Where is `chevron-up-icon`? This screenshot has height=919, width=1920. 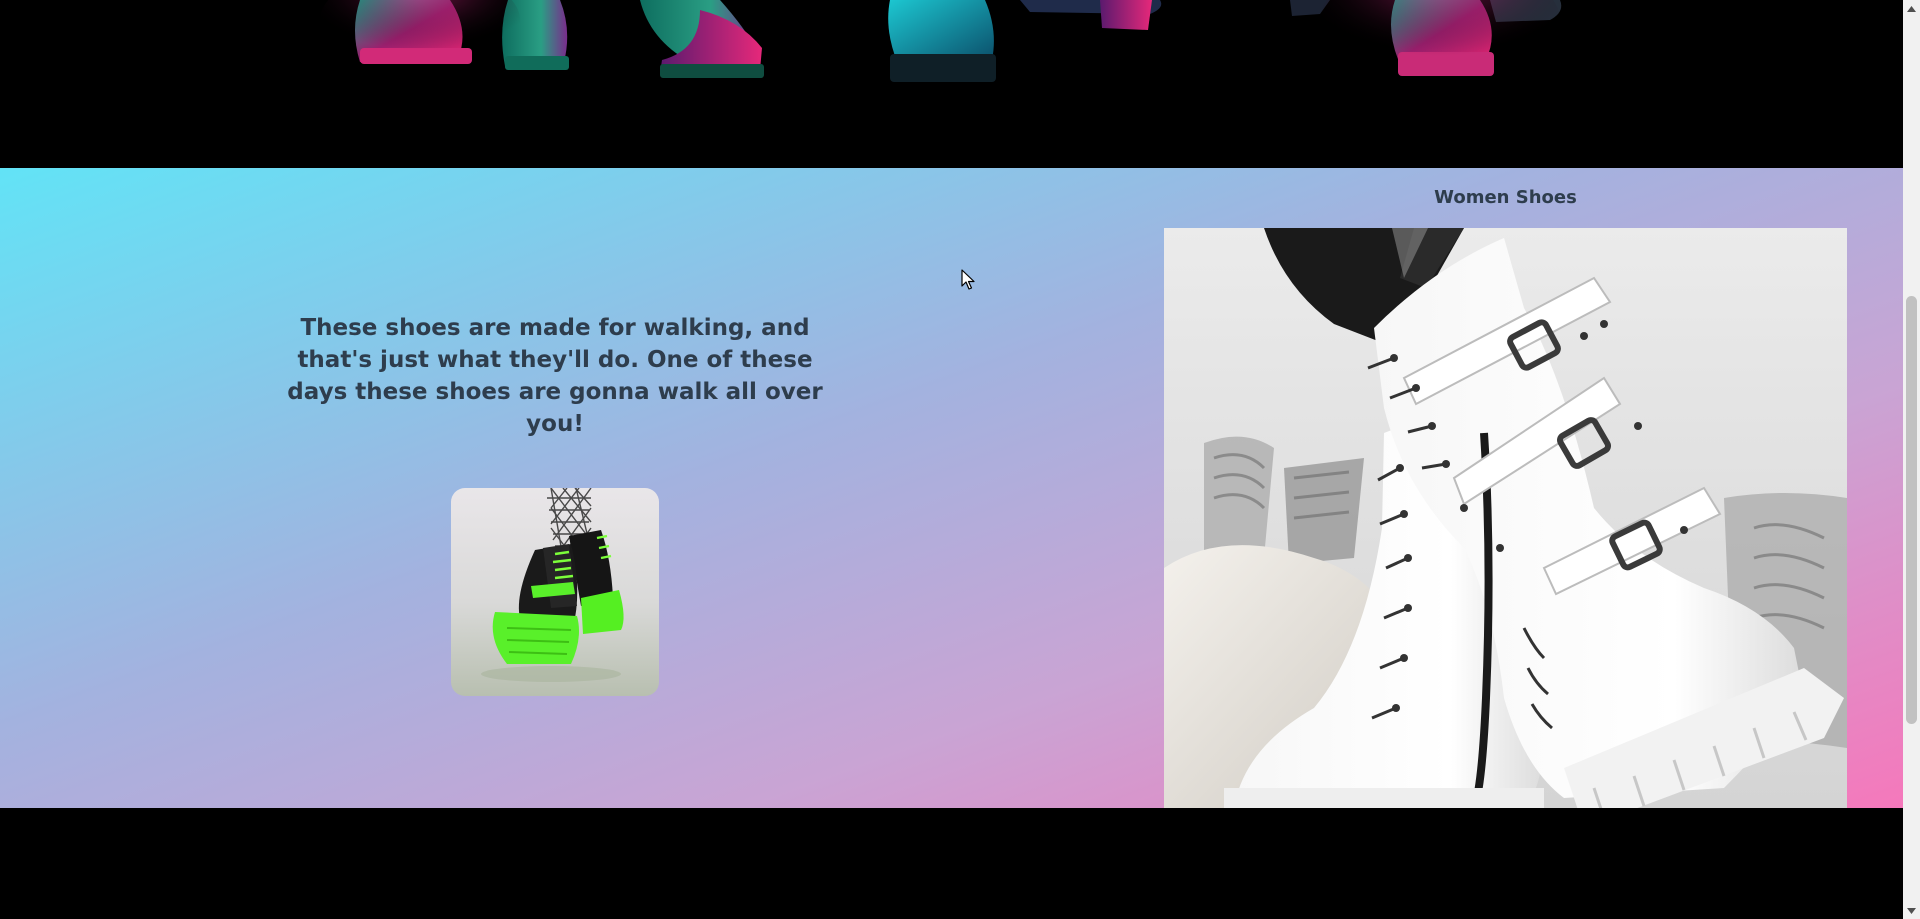
chevron-up-icon is located at coordinates (1911, 8).